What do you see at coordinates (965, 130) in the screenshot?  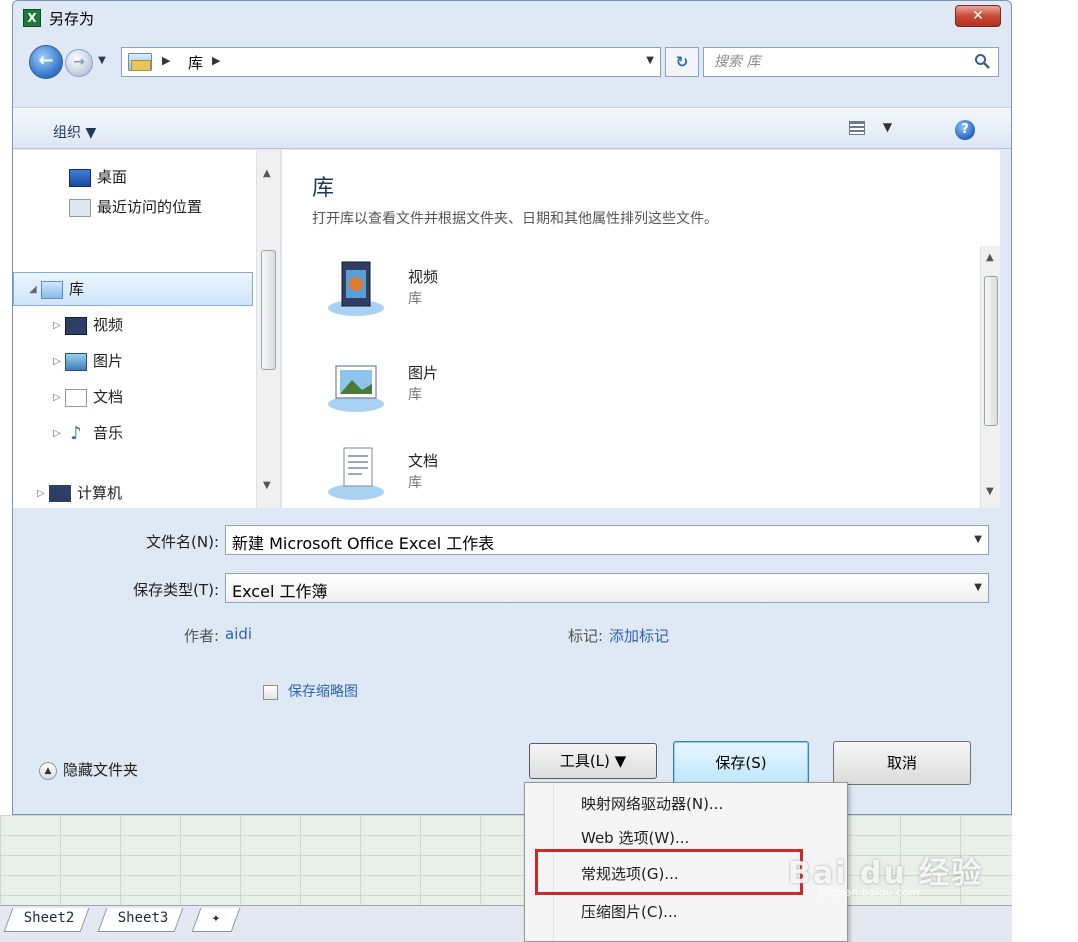 I see `help-icon: ?` at bounding box center [965, 130].